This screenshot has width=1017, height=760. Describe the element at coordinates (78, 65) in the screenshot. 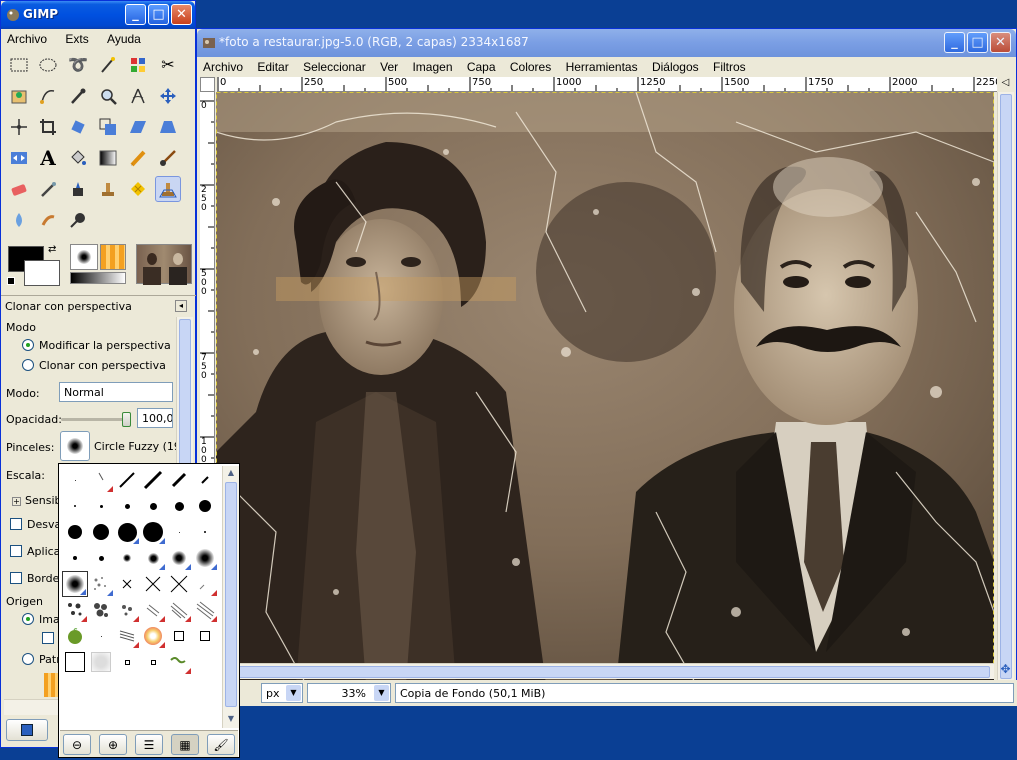

I see `lasso-icon: ➰` at that location.